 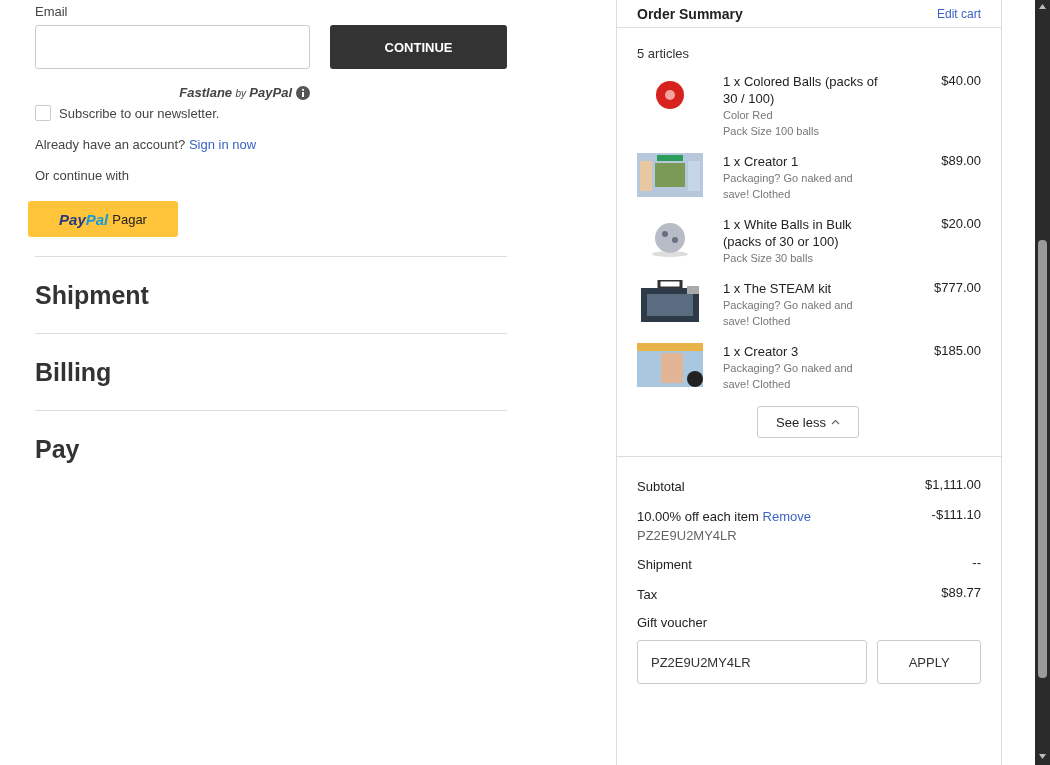 What do you see at coordinates (808, 422) in the screenshot?
I see `see-less-button: See less` at bounding box center [808, 422].